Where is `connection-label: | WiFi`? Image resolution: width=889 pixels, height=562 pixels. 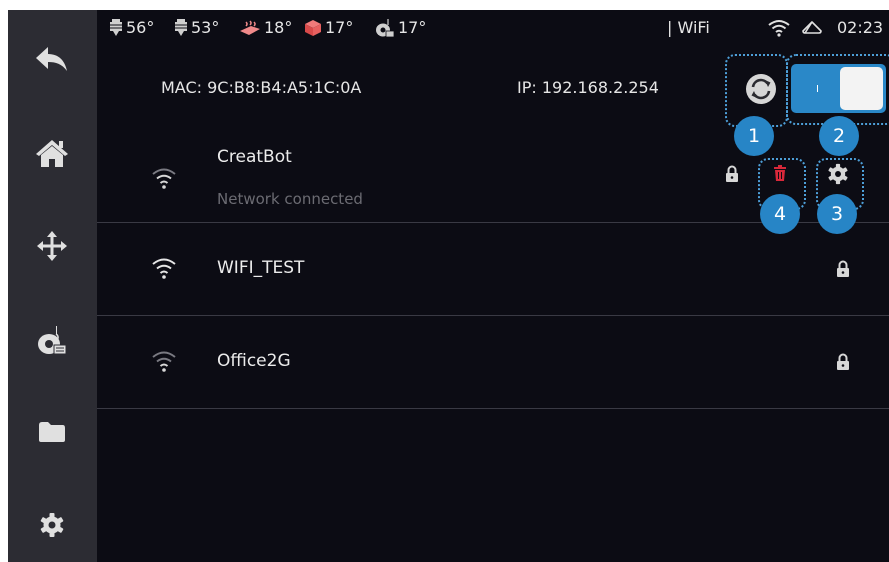
connection-label: | WiFi is located at coordinates (688, 27).